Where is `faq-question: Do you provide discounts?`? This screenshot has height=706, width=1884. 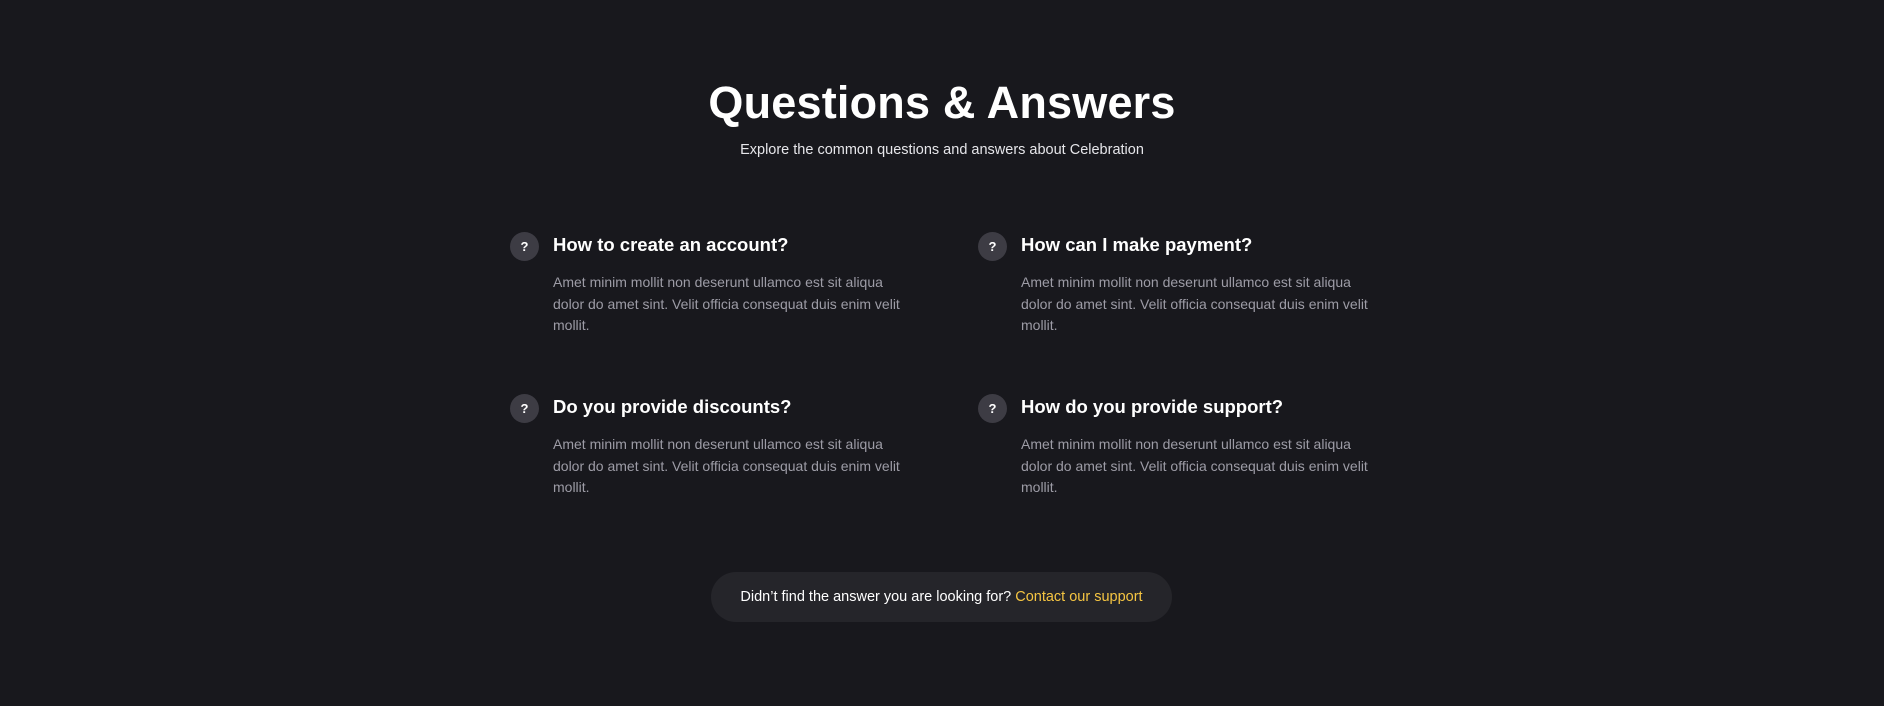
faq-question: Do you provide discounts? is located at coordinates (672, 406).